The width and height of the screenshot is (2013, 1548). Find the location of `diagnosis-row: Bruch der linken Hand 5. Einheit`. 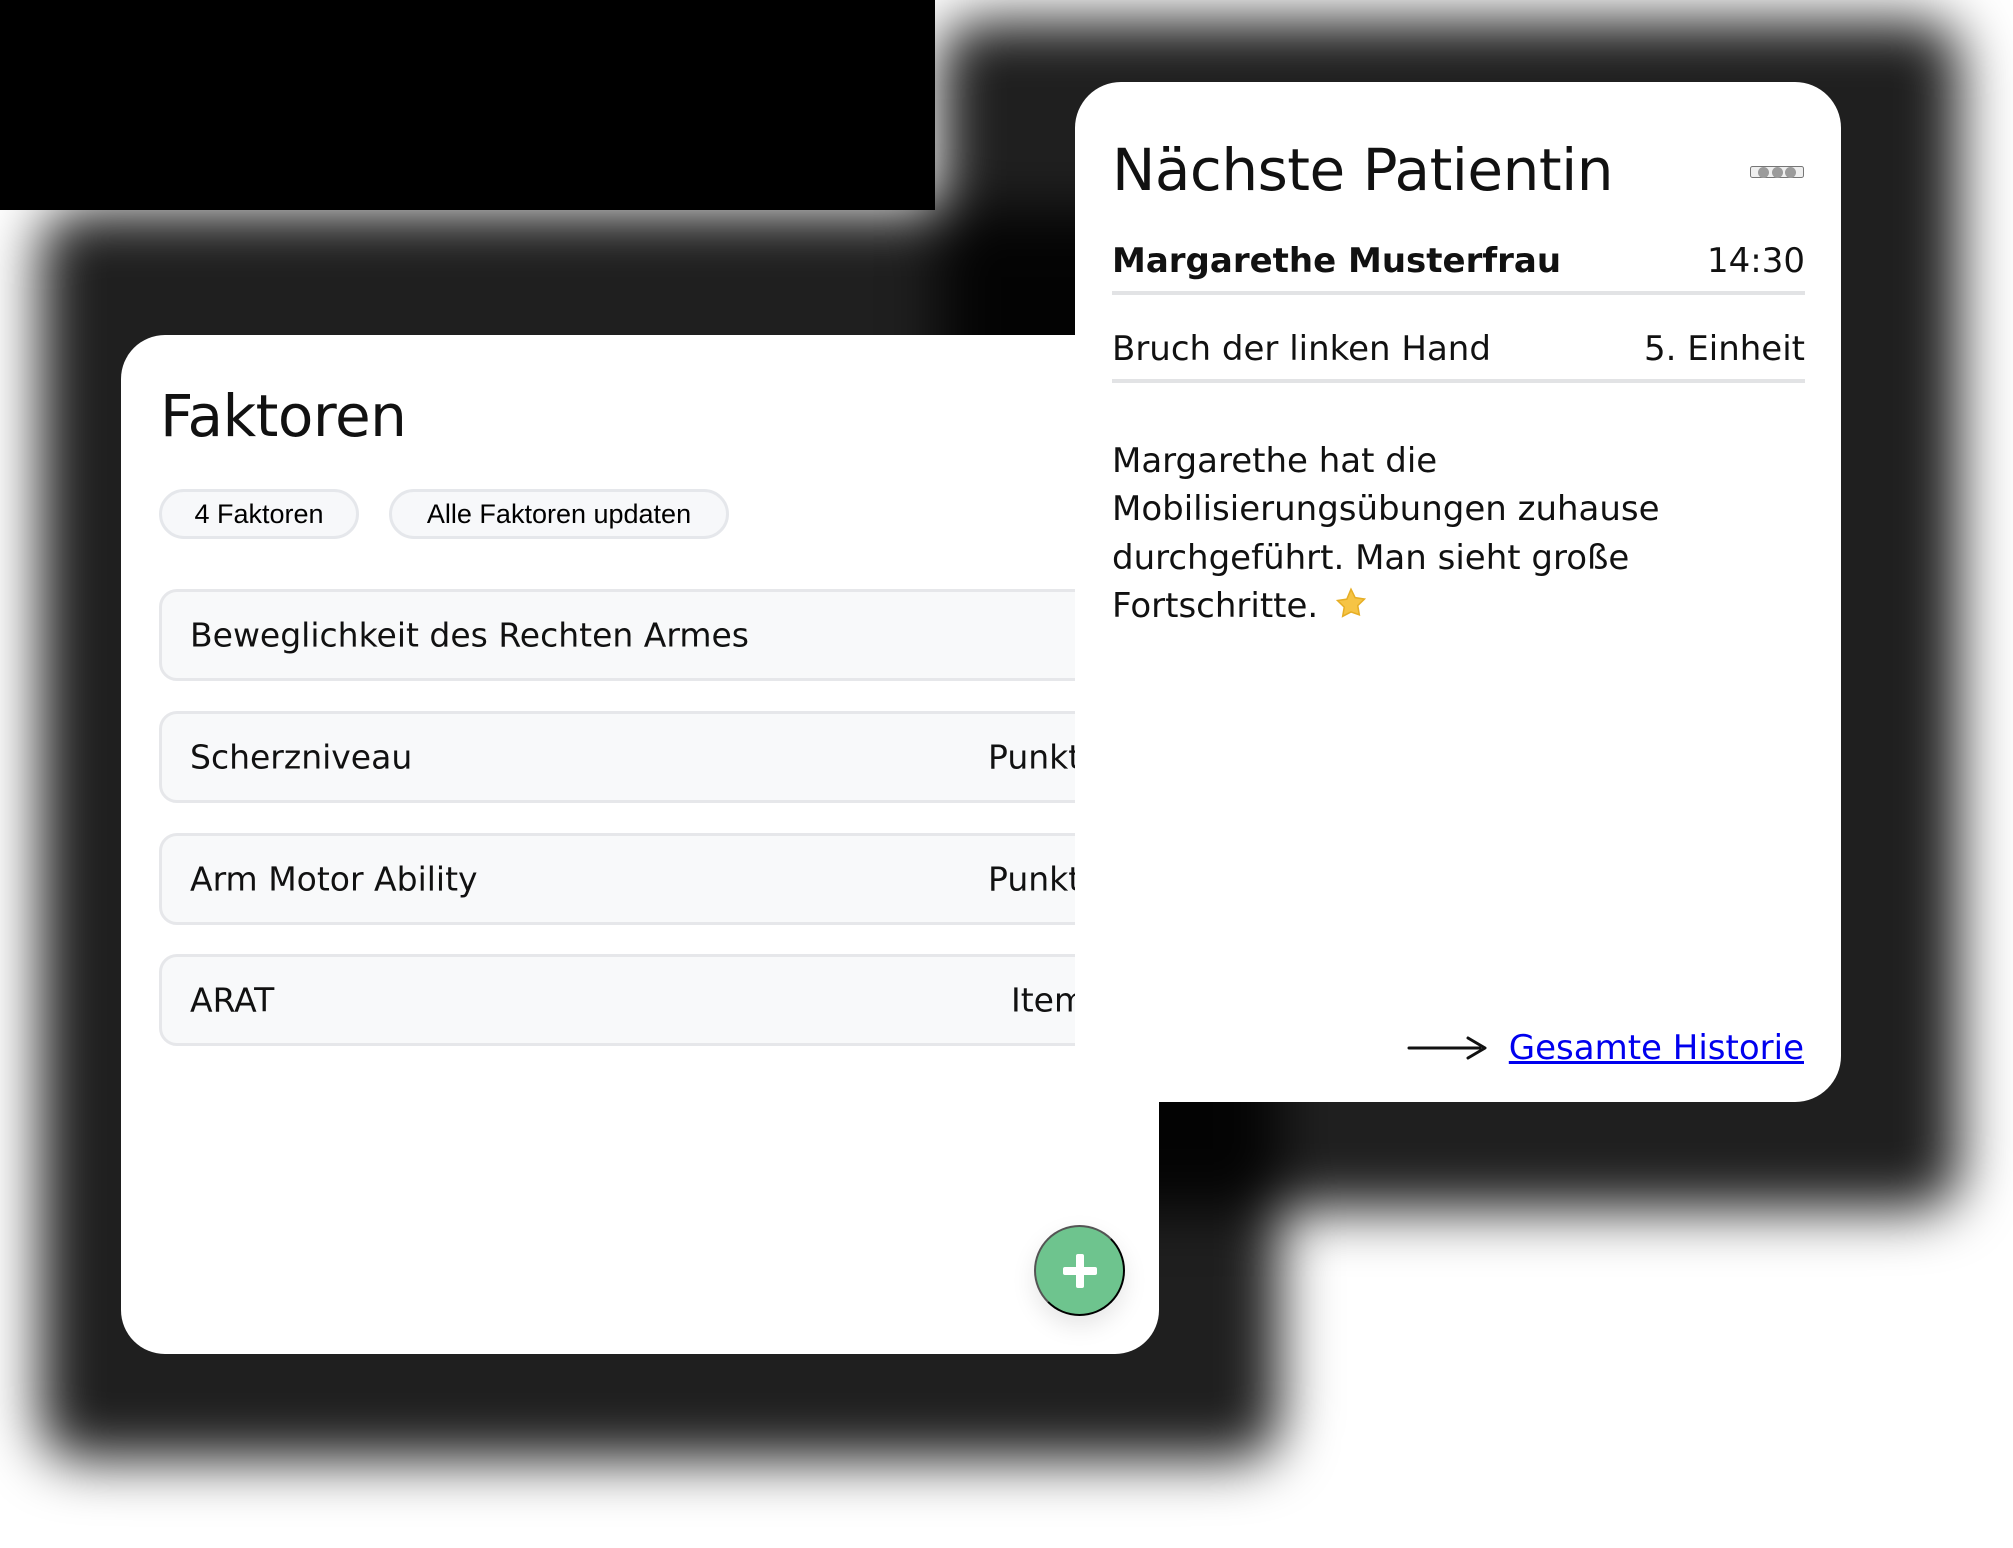

diagnosis-row: Bruch der linken Hand 5. Einheit is located at coordinates (1458, 356).